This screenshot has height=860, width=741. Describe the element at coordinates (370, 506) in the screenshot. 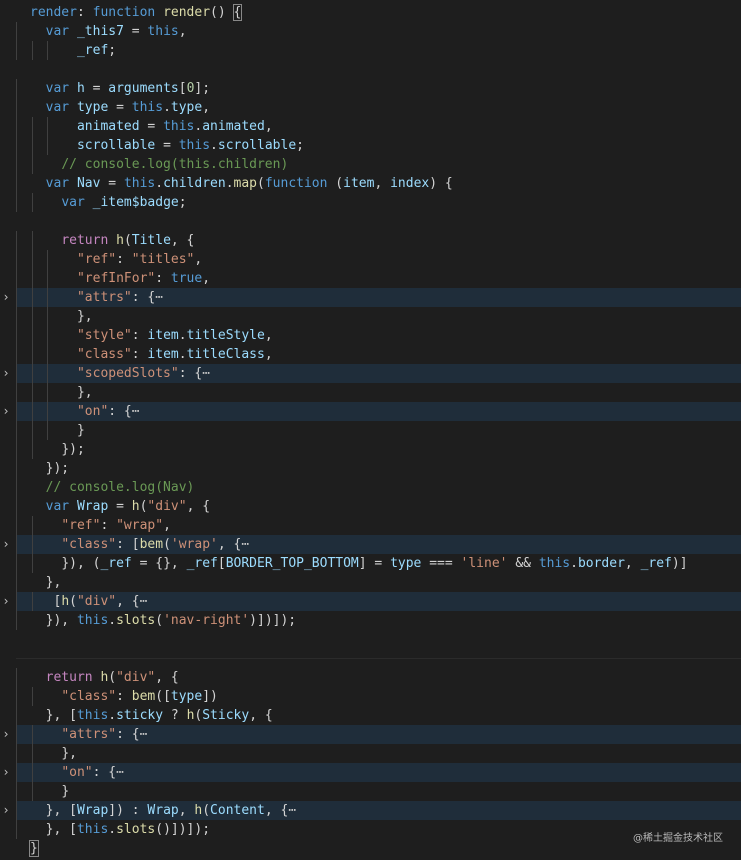

I see `code-line: var Wrap = h("div", {` at that location.